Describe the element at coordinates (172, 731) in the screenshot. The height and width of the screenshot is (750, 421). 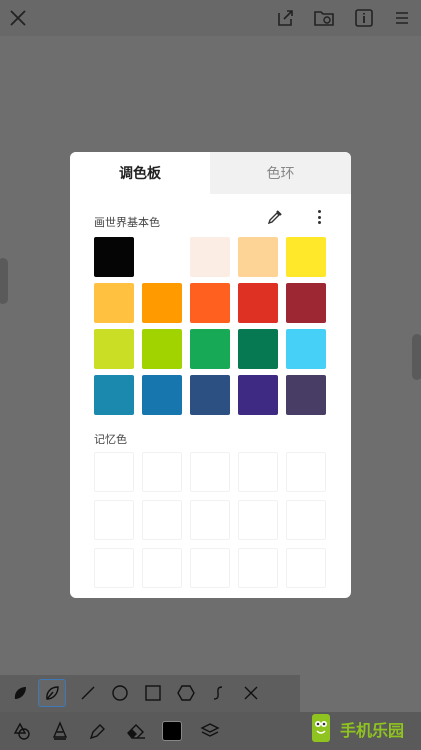
I see `current-color-swatch` at that location.